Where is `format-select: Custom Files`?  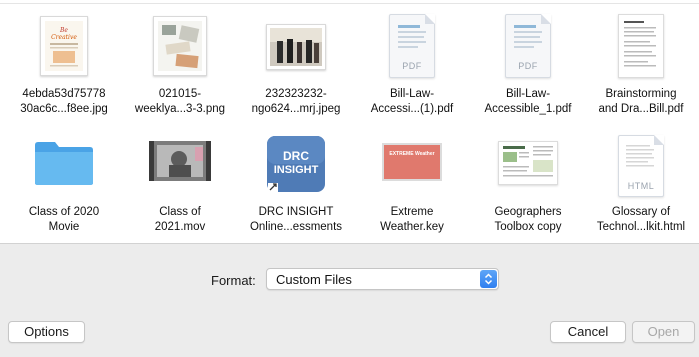
format-select: Custom Files is located at coordinates (382, 279).